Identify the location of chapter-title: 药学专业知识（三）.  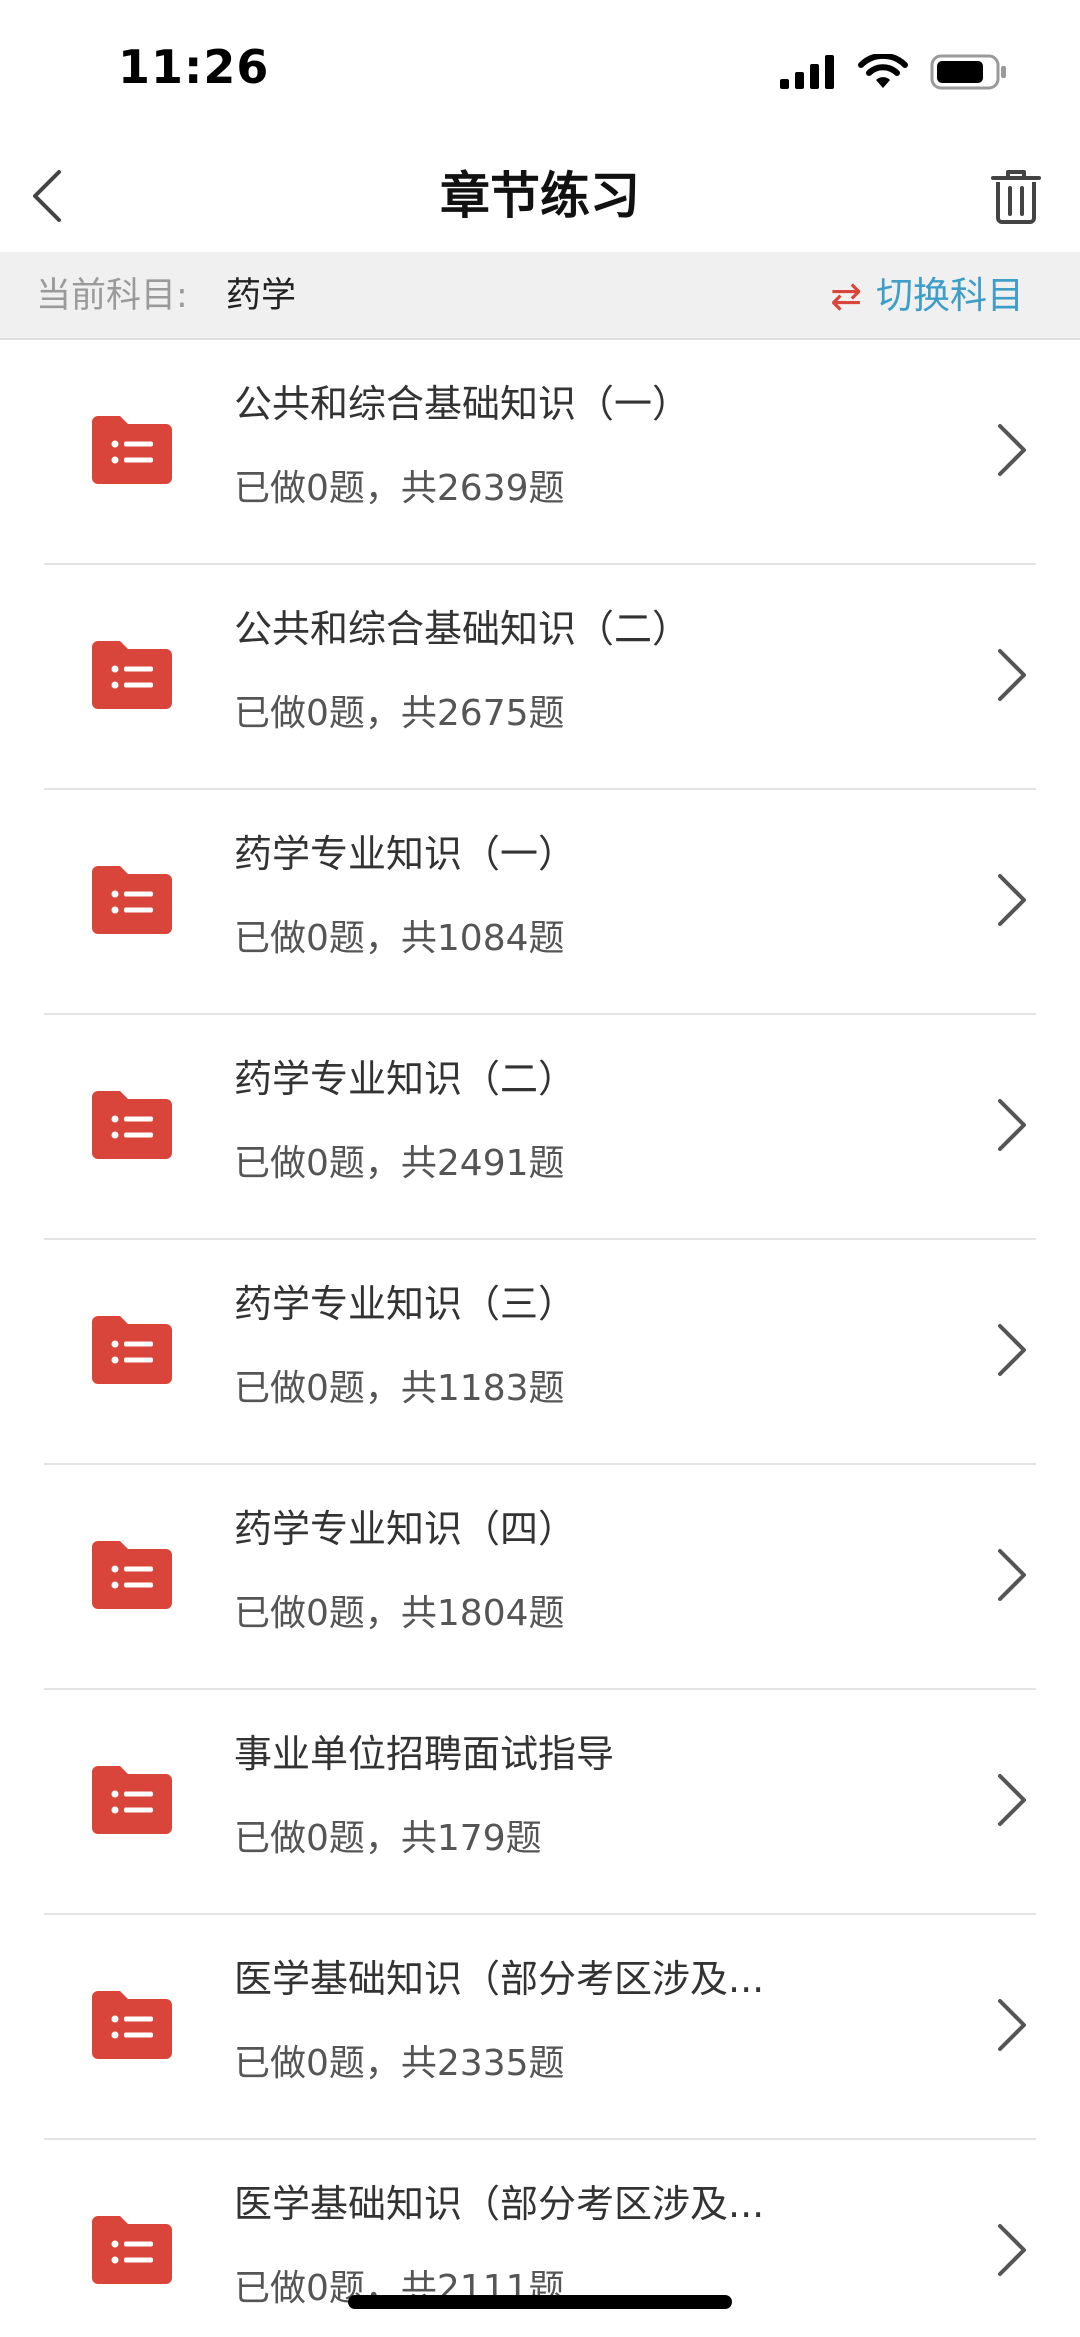
(405, 1304).